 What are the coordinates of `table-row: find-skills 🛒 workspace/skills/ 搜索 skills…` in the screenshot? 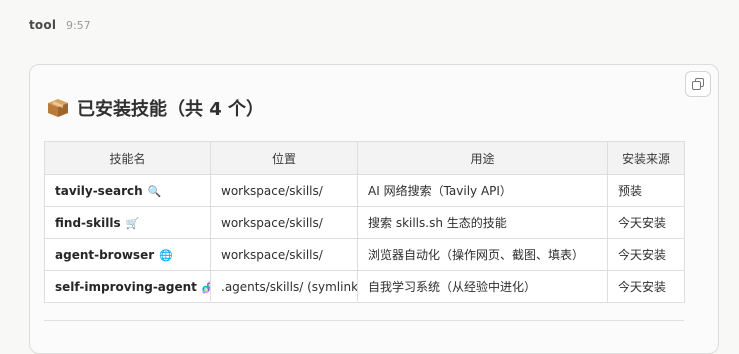 It's located at (364, 222).